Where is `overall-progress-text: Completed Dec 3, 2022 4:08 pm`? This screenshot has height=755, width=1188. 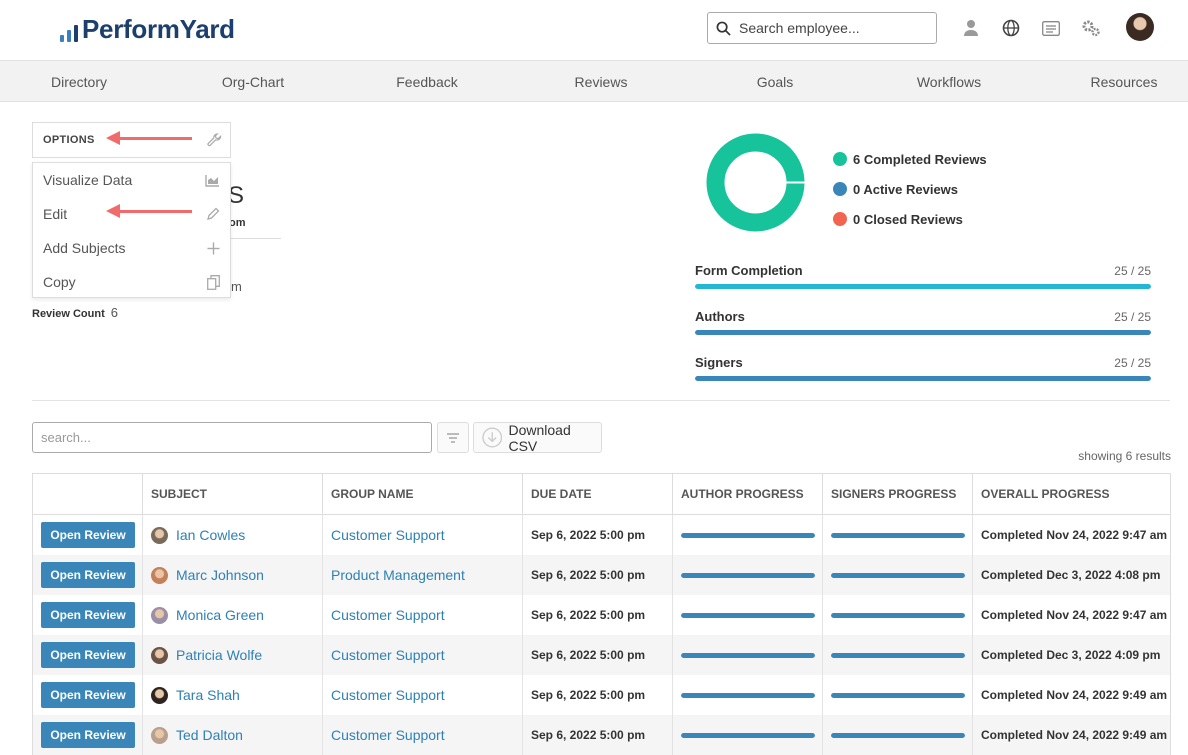
overall-progress-text: Completed Dec 3, 2022 4:08 pm is located at coordinates (1071, 575).